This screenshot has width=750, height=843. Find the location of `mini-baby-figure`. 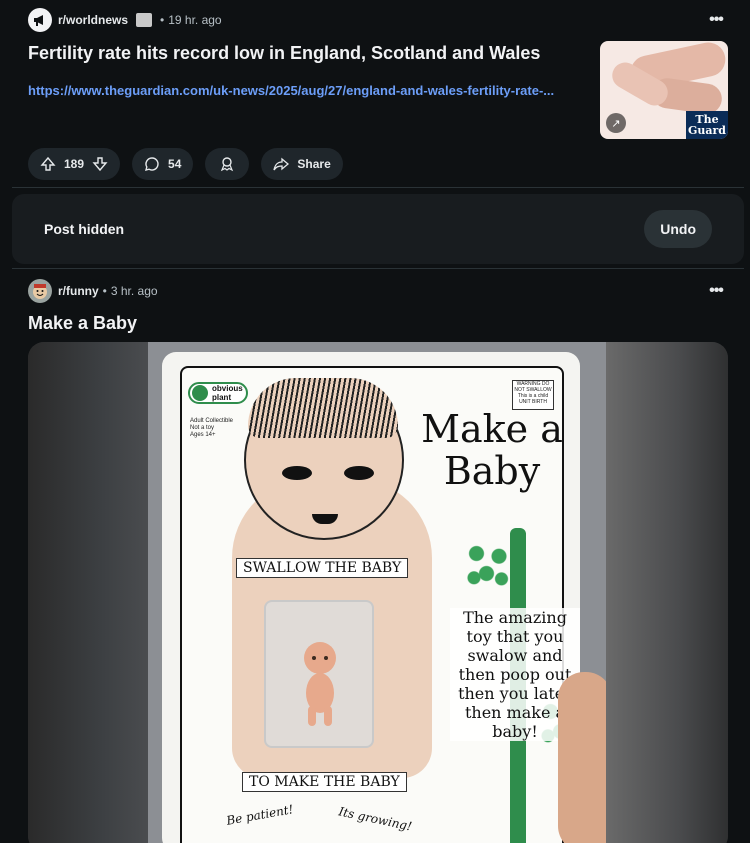

mini-baby-figure is located at coordinates (320, 684).